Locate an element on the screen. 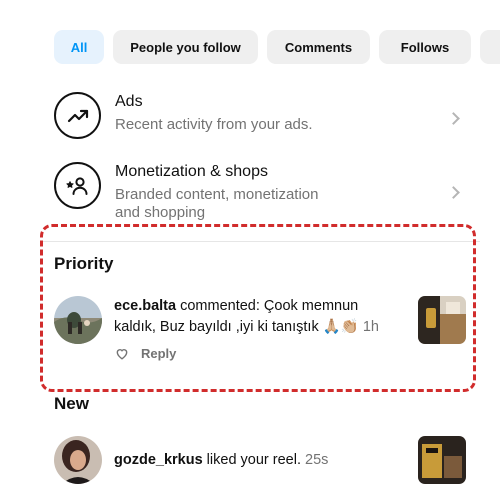 This screenshot has width=500, height=500. new-notification-text: gozde_krkus liked your reel. 25s is located at coordinates (264, 460).